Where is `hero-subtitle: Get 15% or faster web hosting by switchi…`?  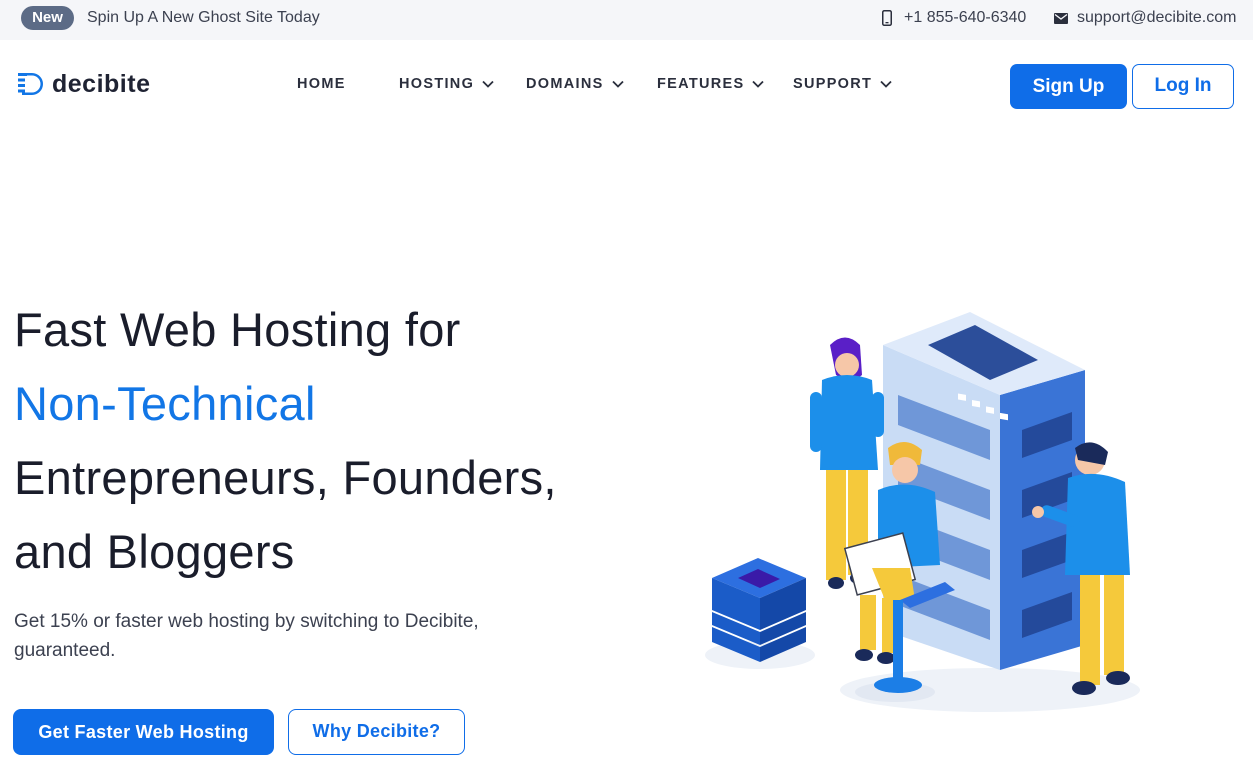
hero-subtitle: Get 15% or faster web hosting by switchi… is located at coordinates (246, 636).